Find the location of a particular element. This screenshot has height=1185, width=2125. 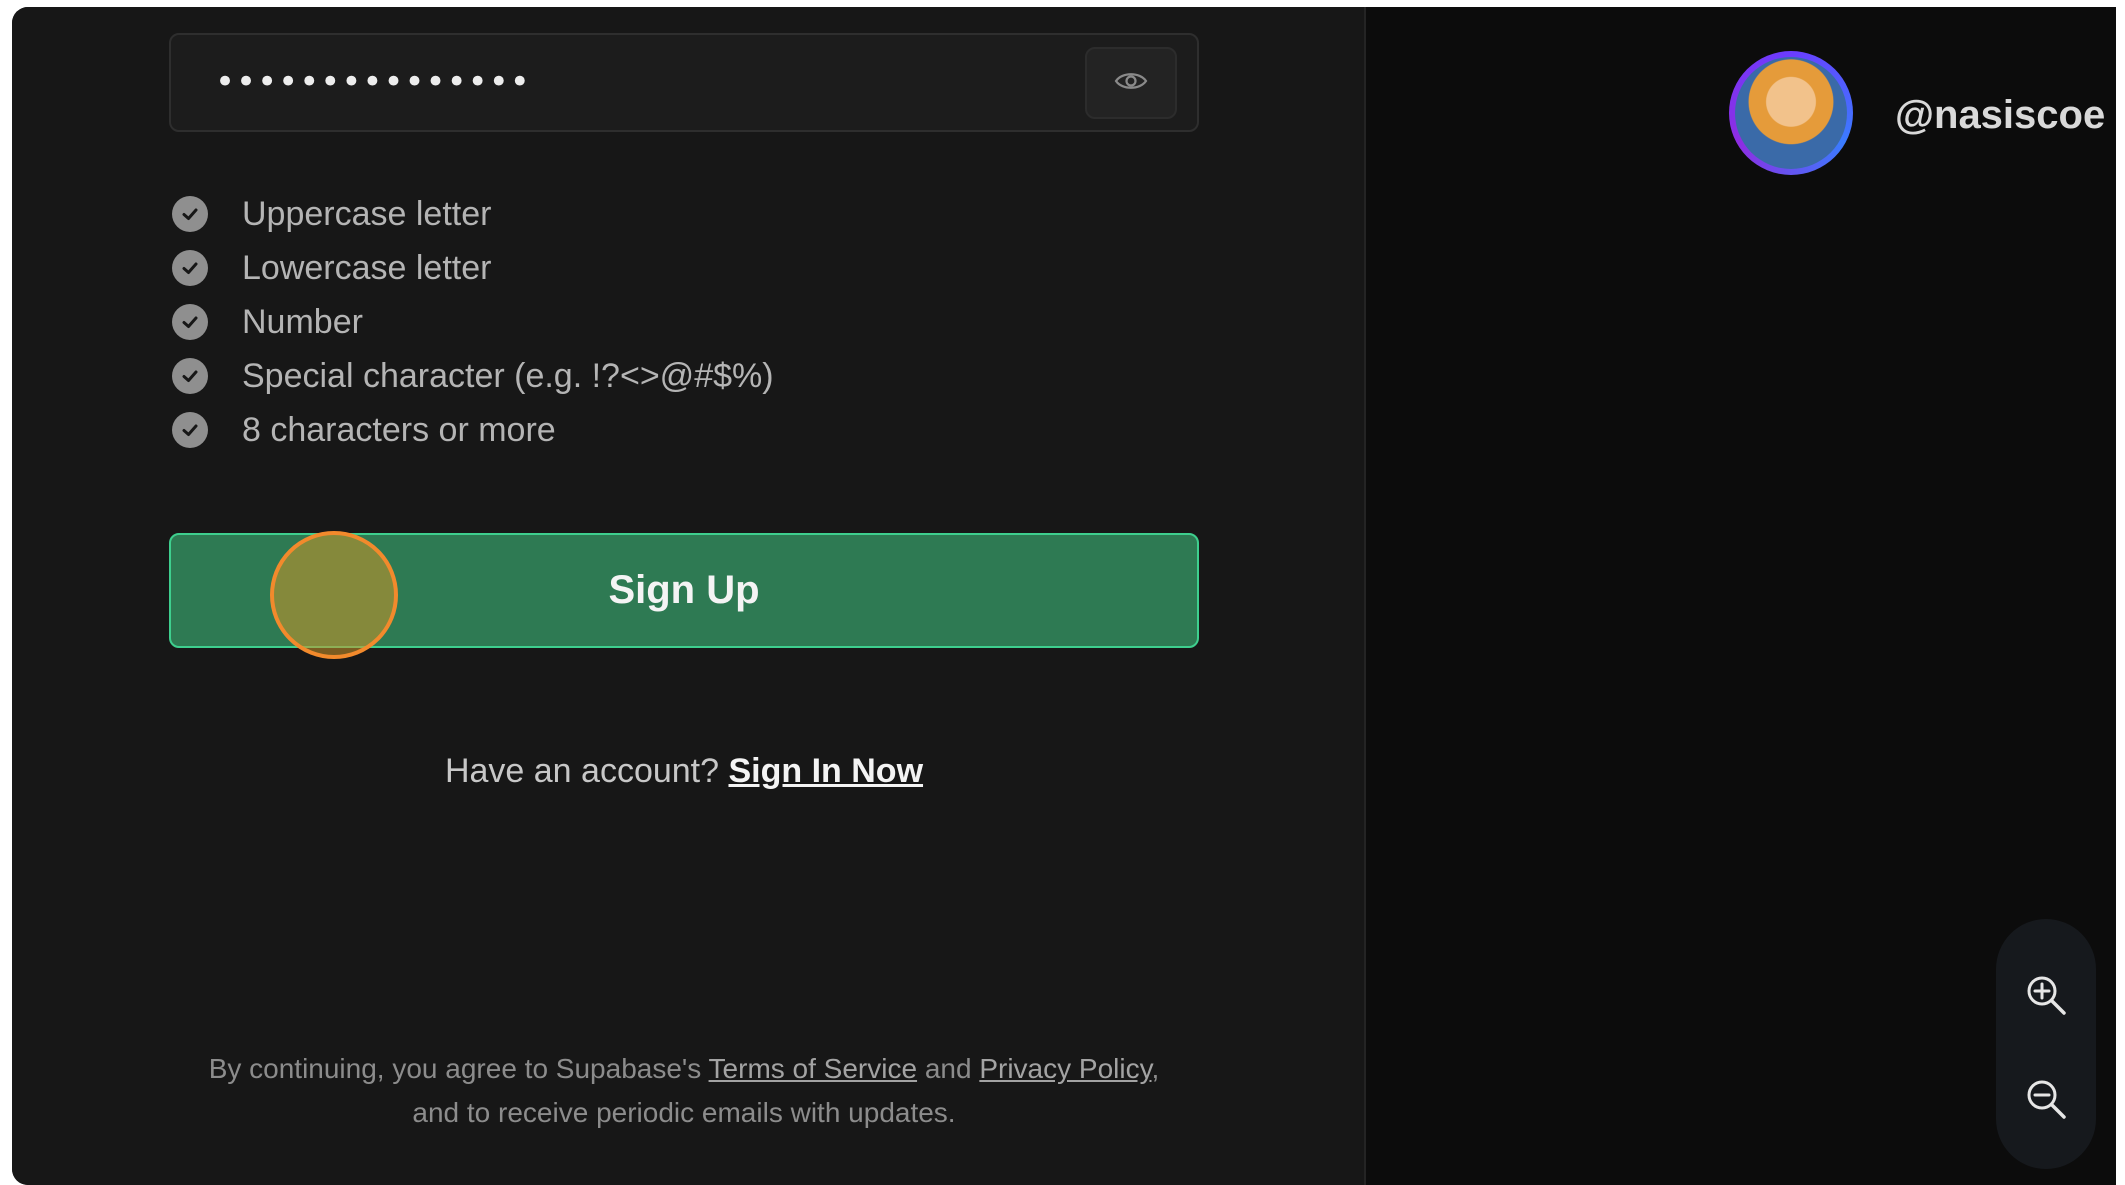

user-handle: @nasiscoe is located at coordinates (2000, 115).